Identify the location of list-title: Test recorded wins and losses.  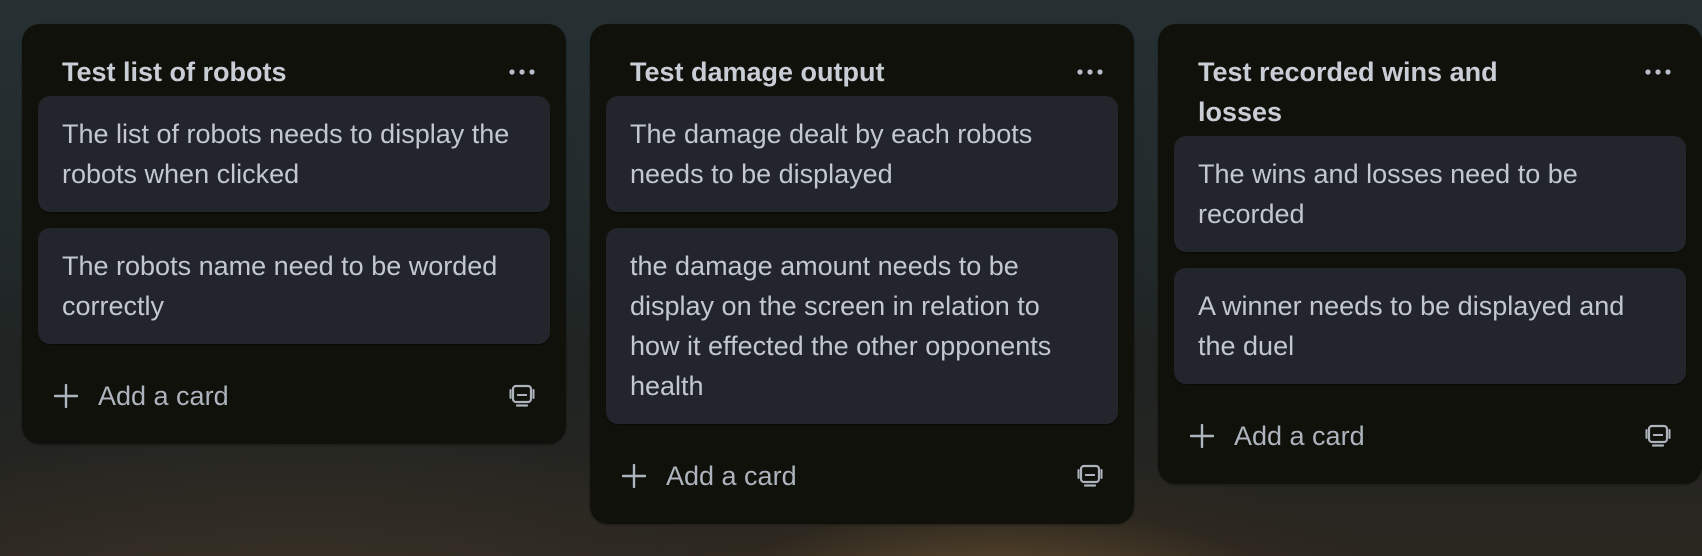
(1368, 92).